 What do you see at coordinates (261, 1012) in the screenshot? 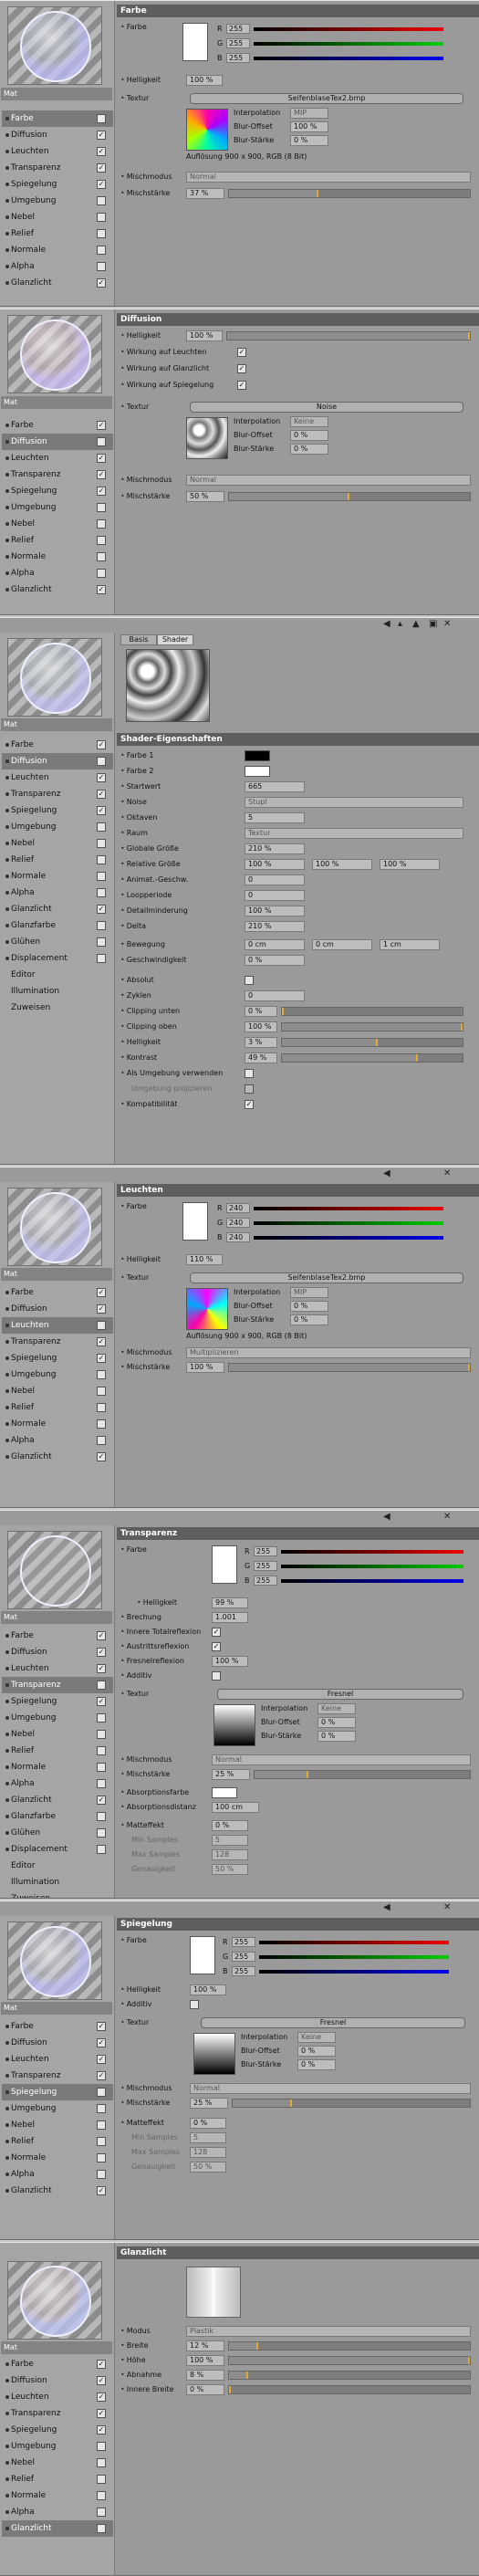
I see `clip-unten-field: 0 %` at bounding box center [261, 1012].